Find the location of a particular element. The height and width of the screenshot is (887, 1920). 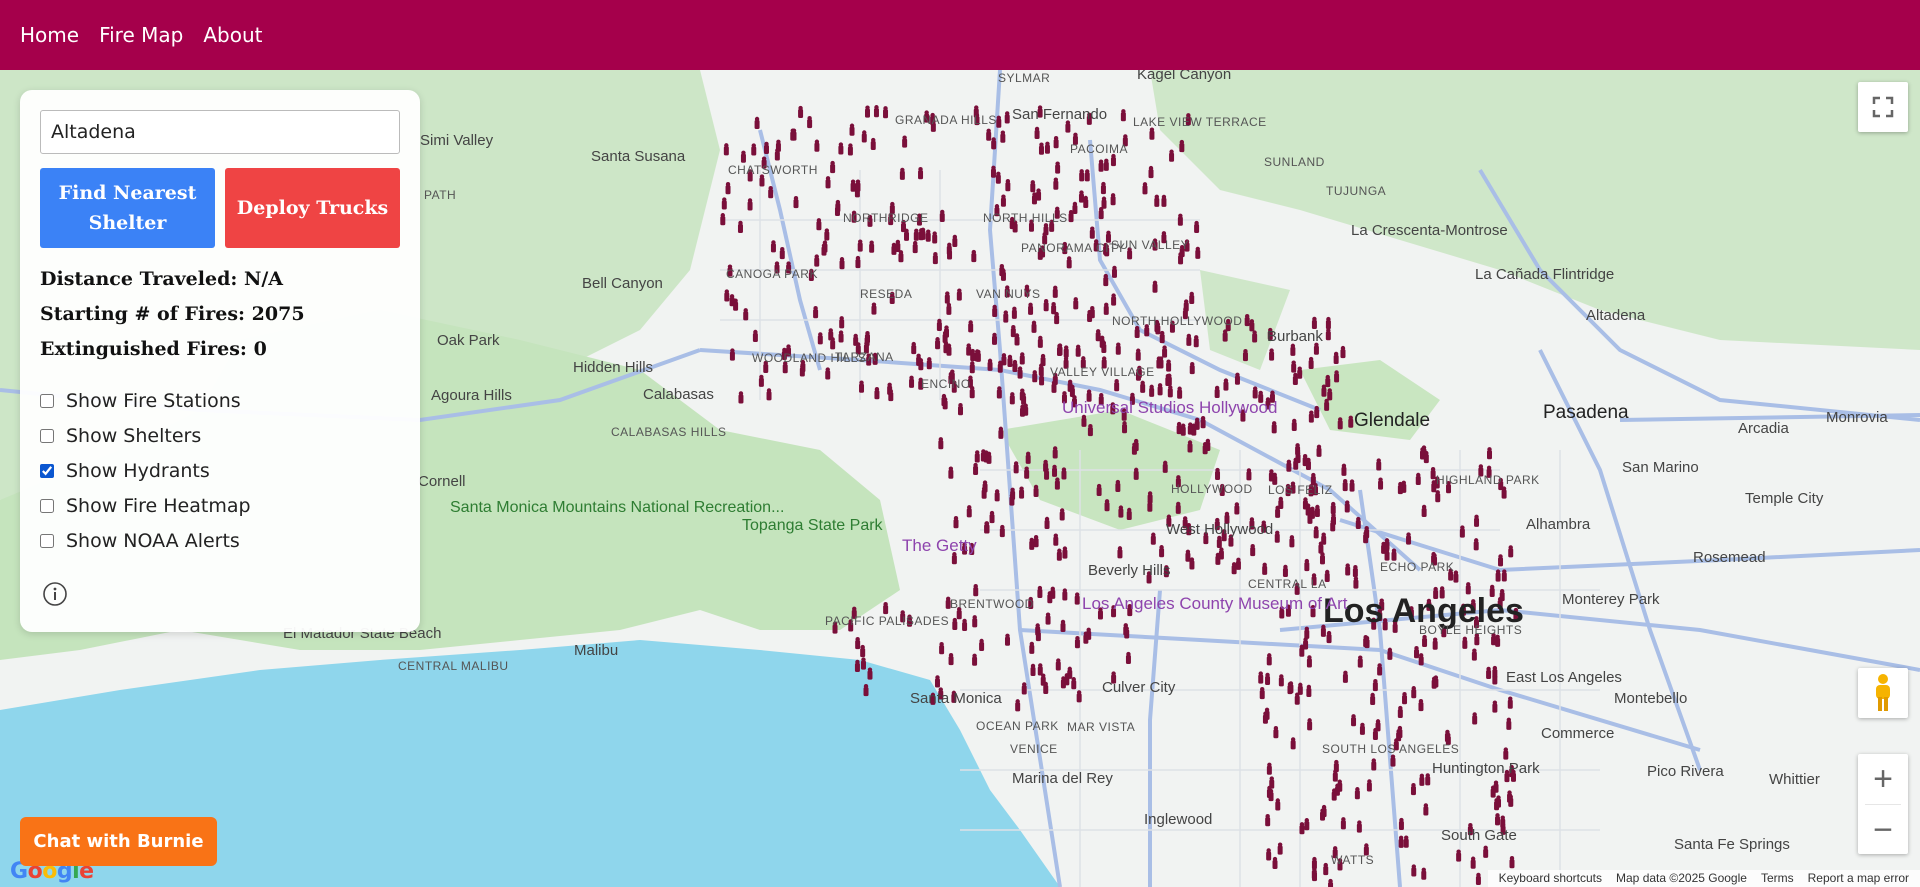

report-map-error-link: Report a map error is located at coordinates (1858, 878).